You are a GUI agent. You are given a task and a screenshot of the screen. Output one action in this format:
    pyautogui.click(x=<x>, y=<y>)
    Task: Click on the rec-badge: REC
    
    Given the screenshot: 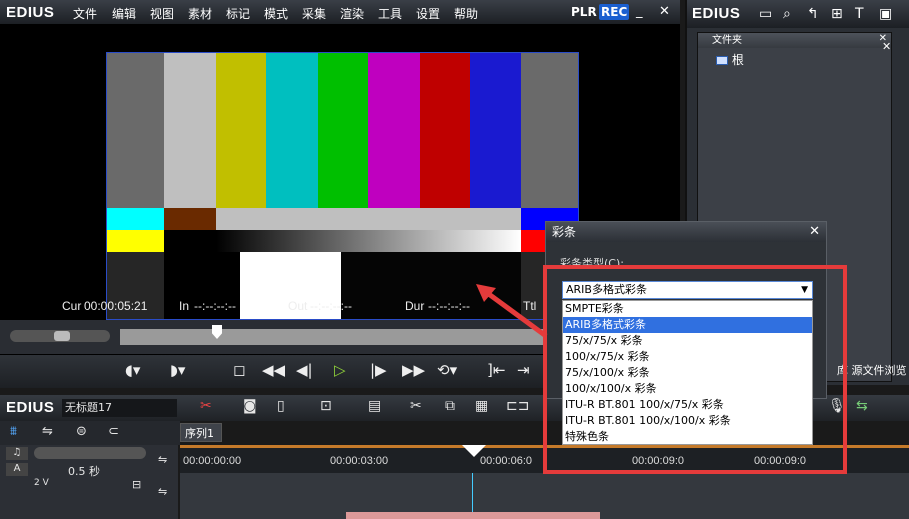 What is the action you would take?
    pyautogui.click(x=614, y=12)
    